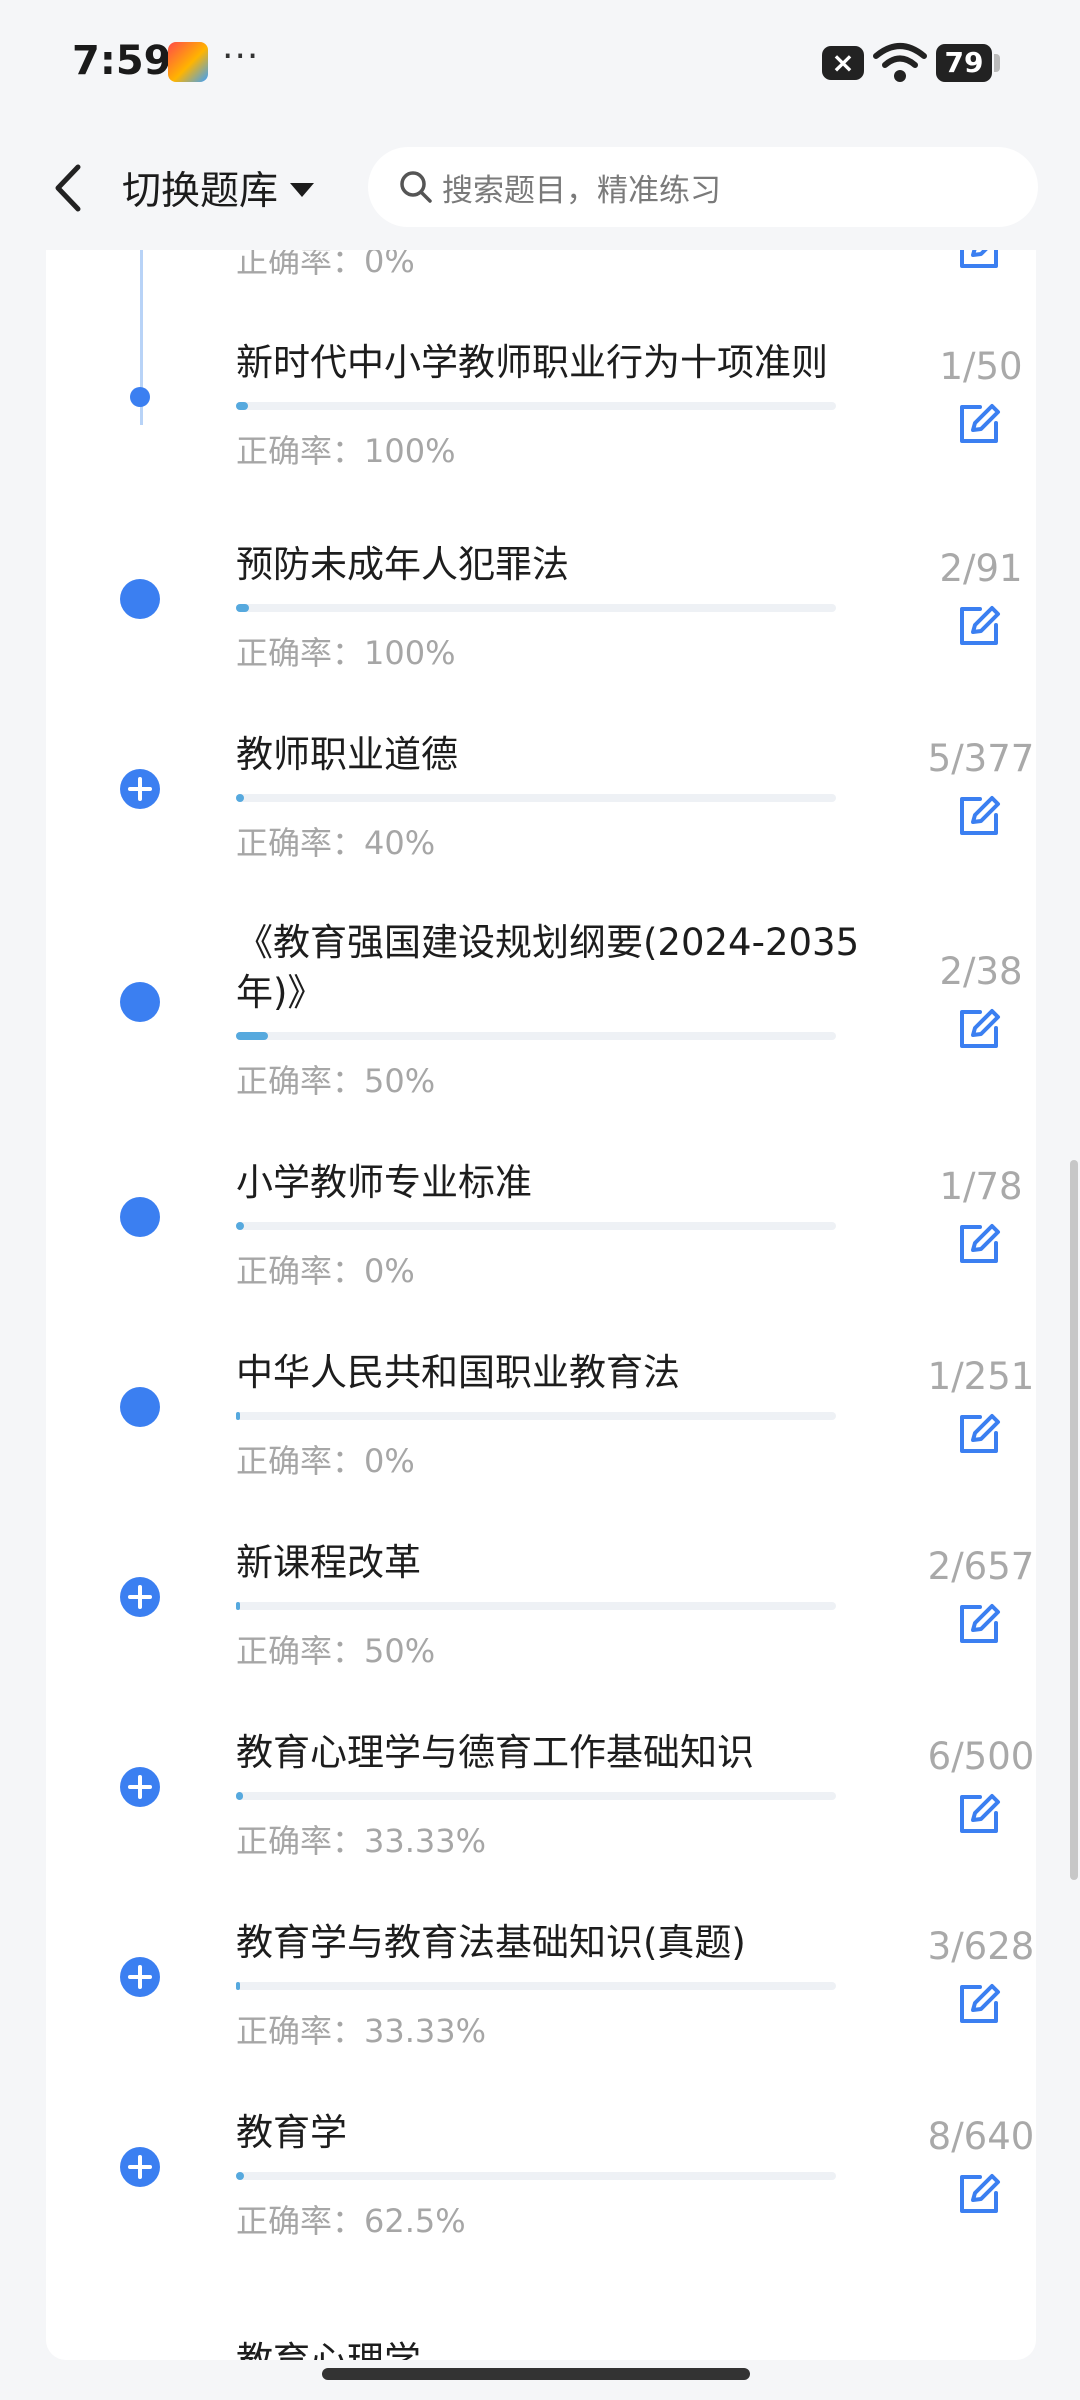 The height and width of the screenshot is (2400, 1080). Describe the element at coordinates (70, 188) in the screenshot. I see `back-arrow-icon` at that location.